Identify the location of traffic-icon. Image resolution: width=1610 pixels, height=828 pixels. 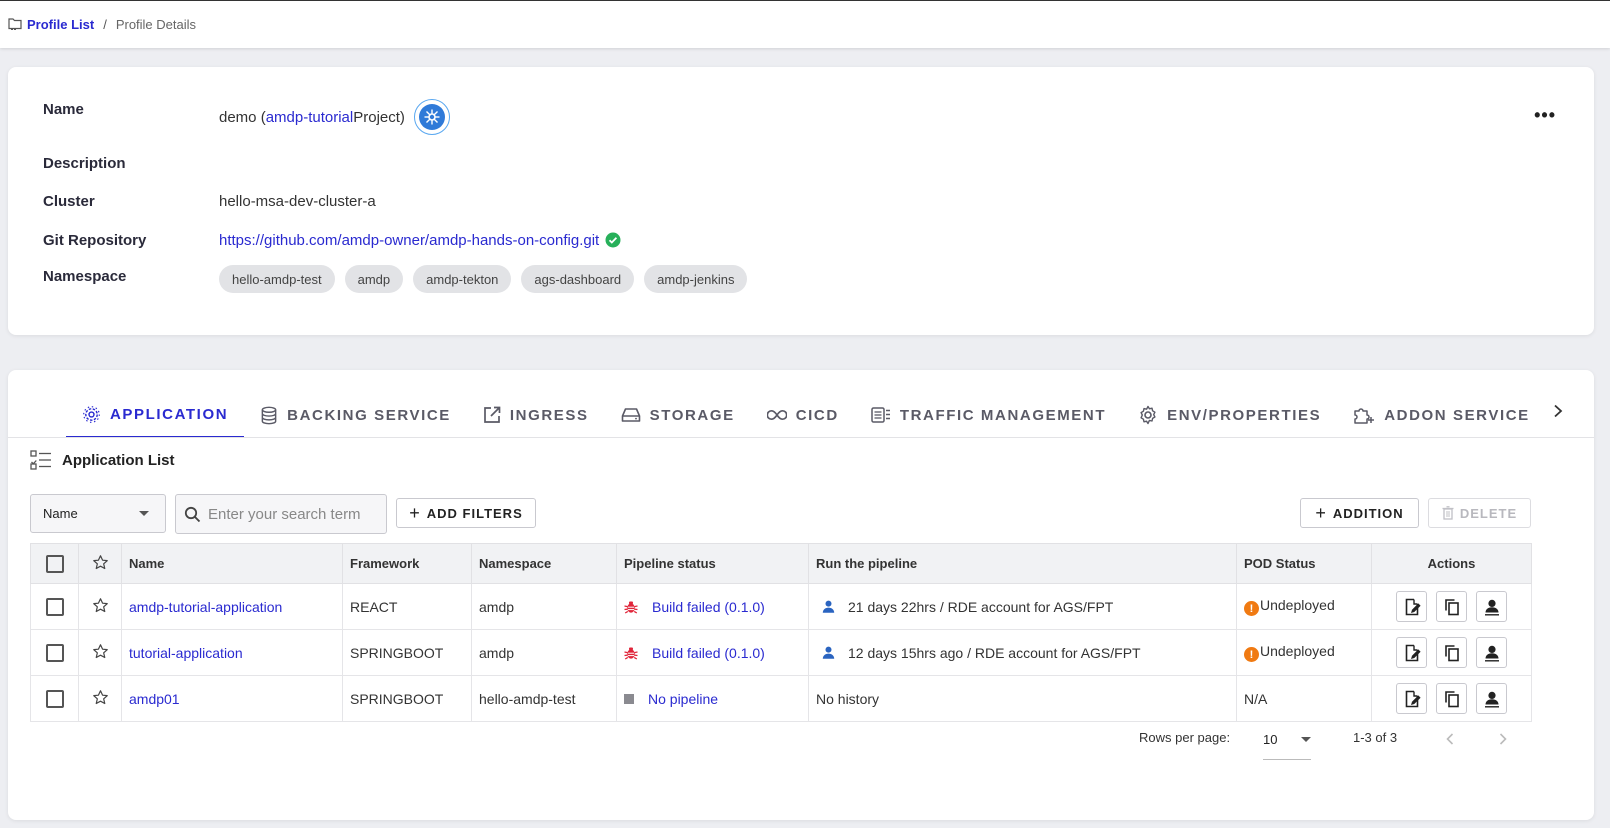
(885, 415).